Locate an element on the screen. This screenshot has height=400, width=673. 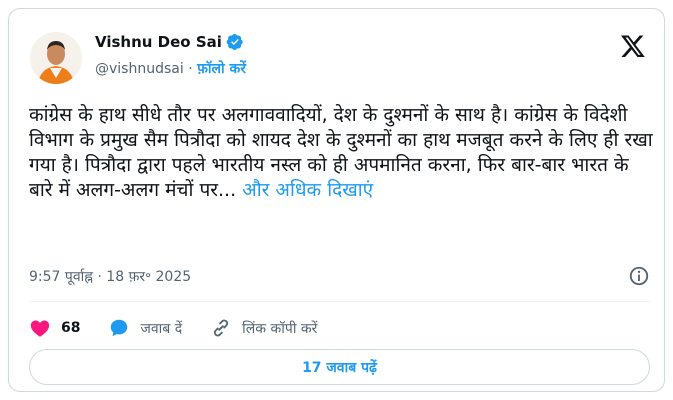
x-logo-icon is located at coordinates (633, 46).